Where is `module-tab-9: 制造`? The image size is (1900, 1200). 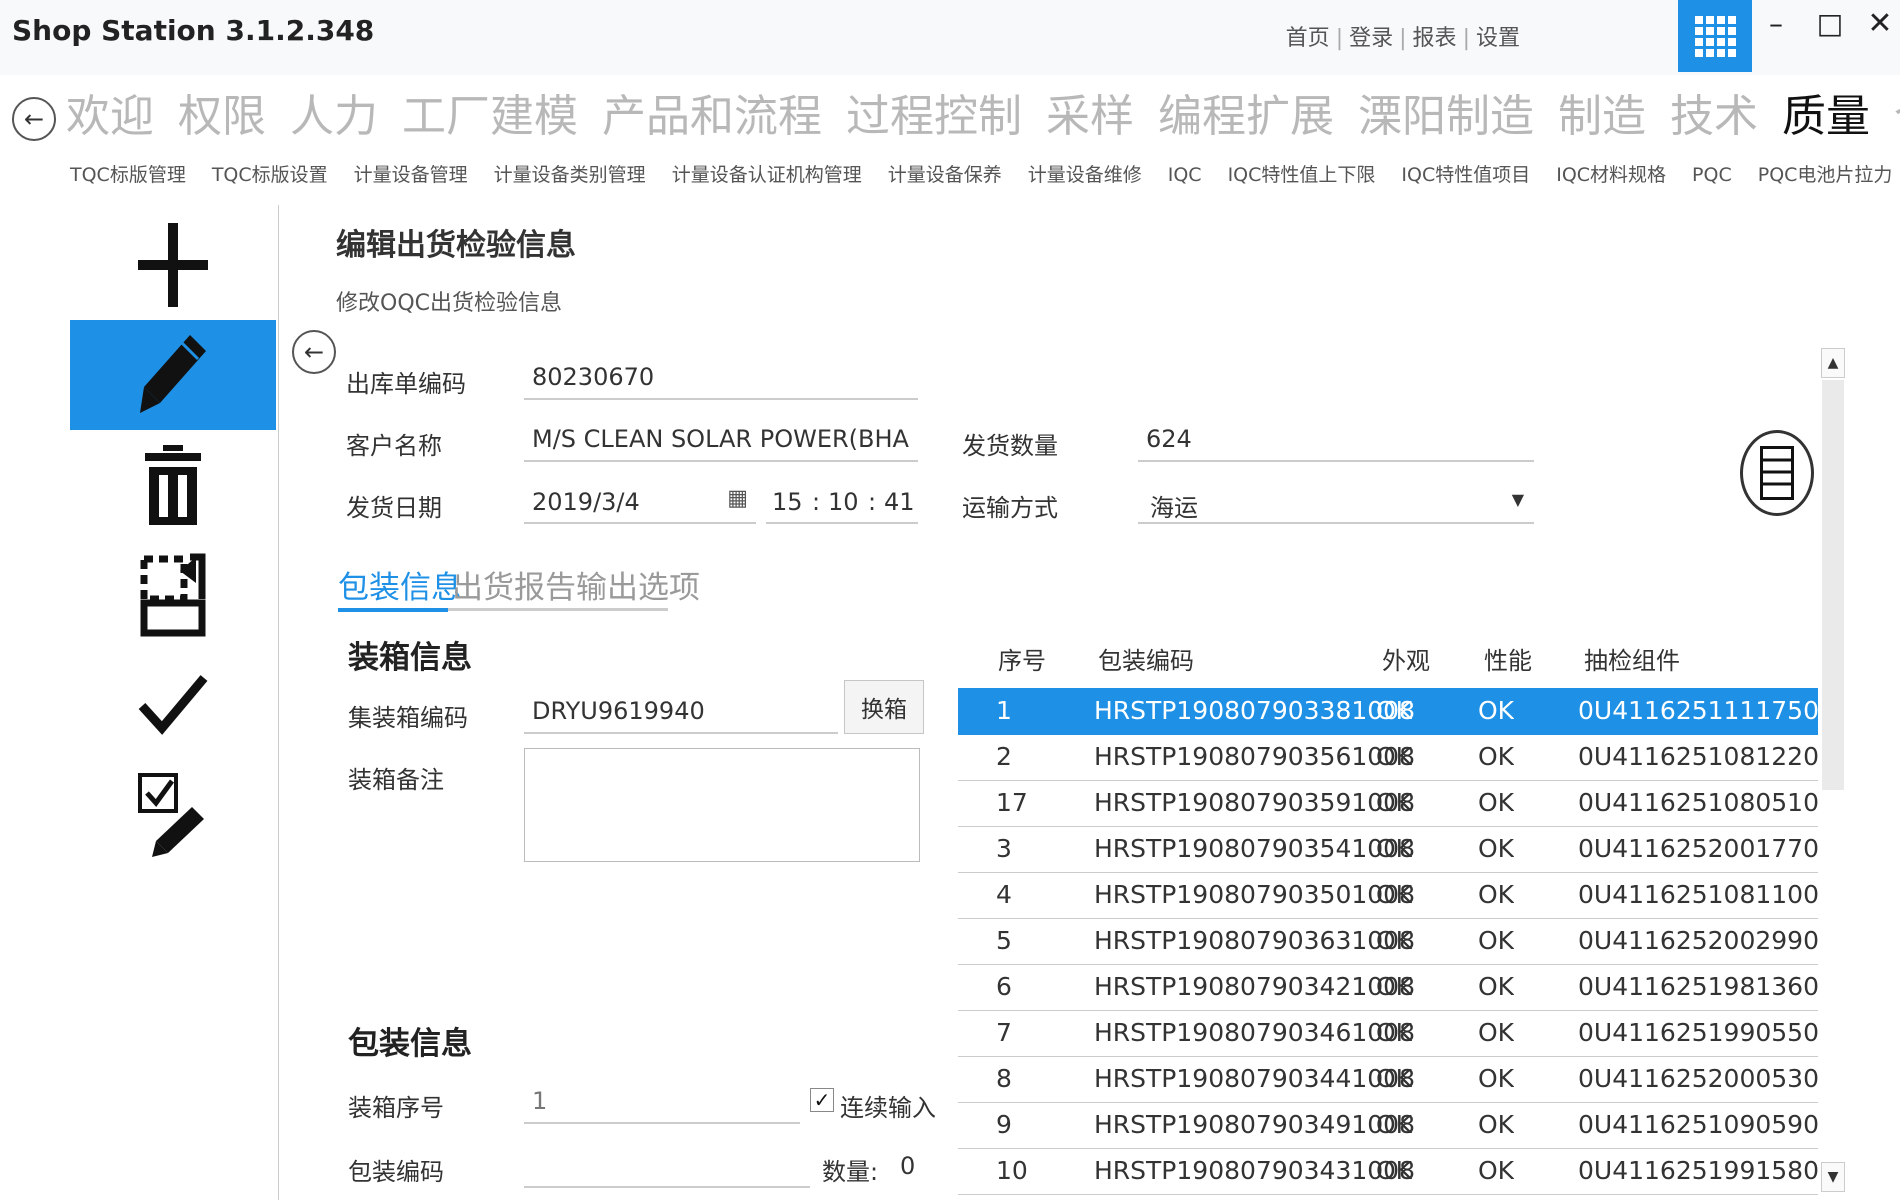
module-tab-9: 制造 is located at coordinates (1602, 116).